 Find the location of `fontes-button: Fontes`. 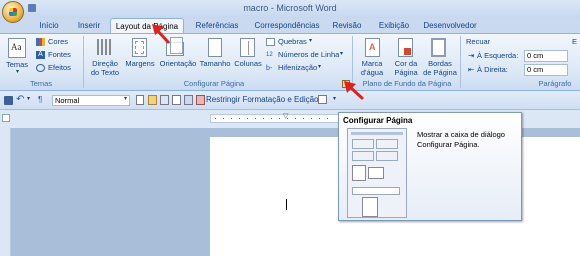

fontes-button: Fontes is located at coordinates (59, 54).